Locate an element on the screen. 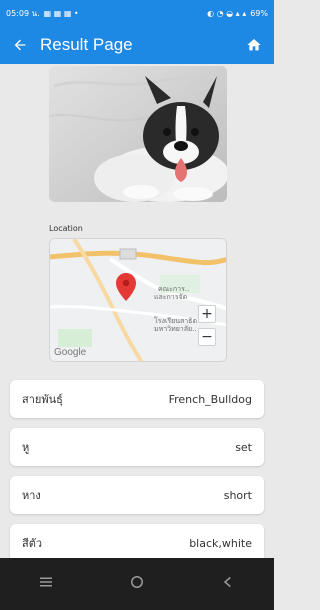 Image resolution: width=320 pixels, height=610 pixels. detail-value: black,white is located at coordinates (220, 543).